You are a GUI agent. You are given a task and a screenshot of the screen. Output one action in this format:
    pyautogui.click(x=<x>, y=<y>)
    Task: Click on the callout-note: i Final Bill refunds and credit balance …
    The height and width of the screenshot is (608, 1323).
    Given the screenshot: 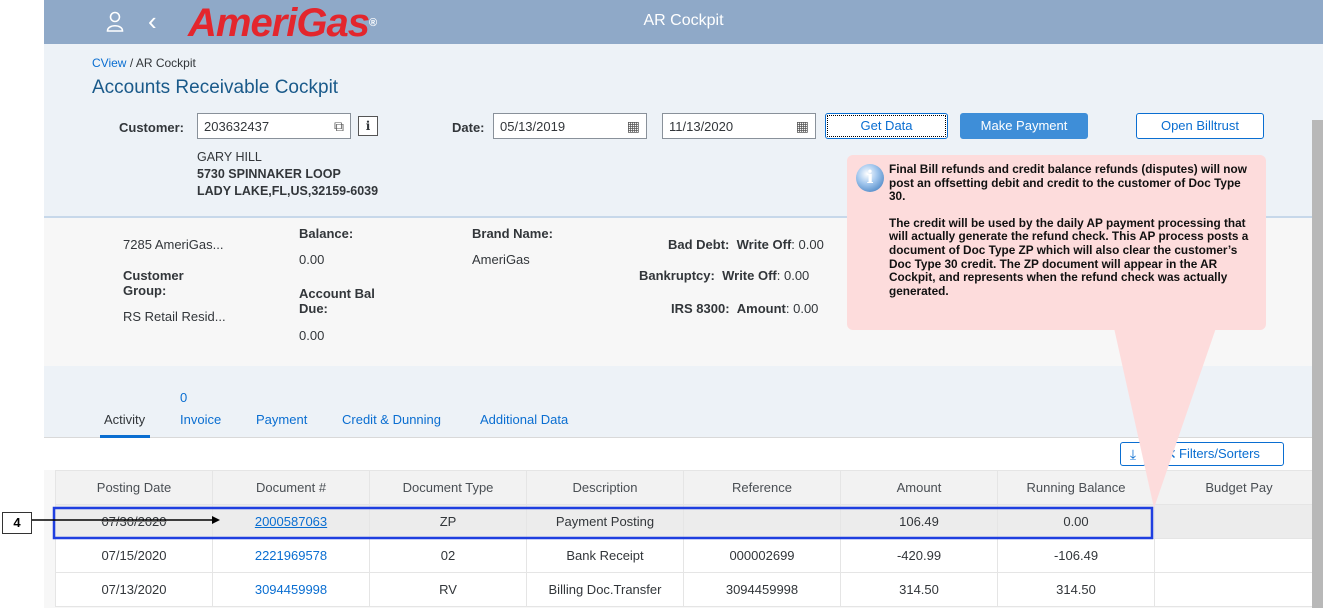 What is the action you would take?
    pyautogui.click(x=1056, y=242)
    